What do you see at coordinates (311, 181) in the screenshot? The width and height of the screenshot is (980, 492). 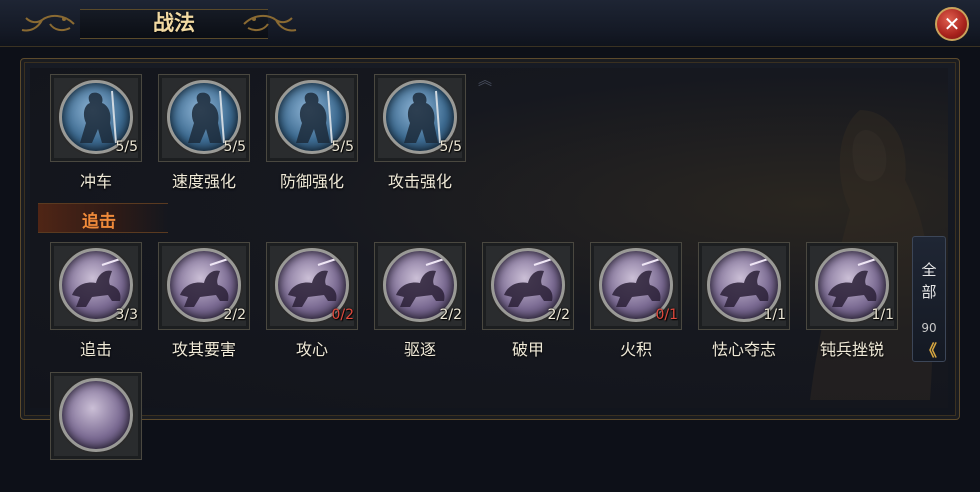 I see `skill-name: 防御强化` at bounding box center [311, 181].